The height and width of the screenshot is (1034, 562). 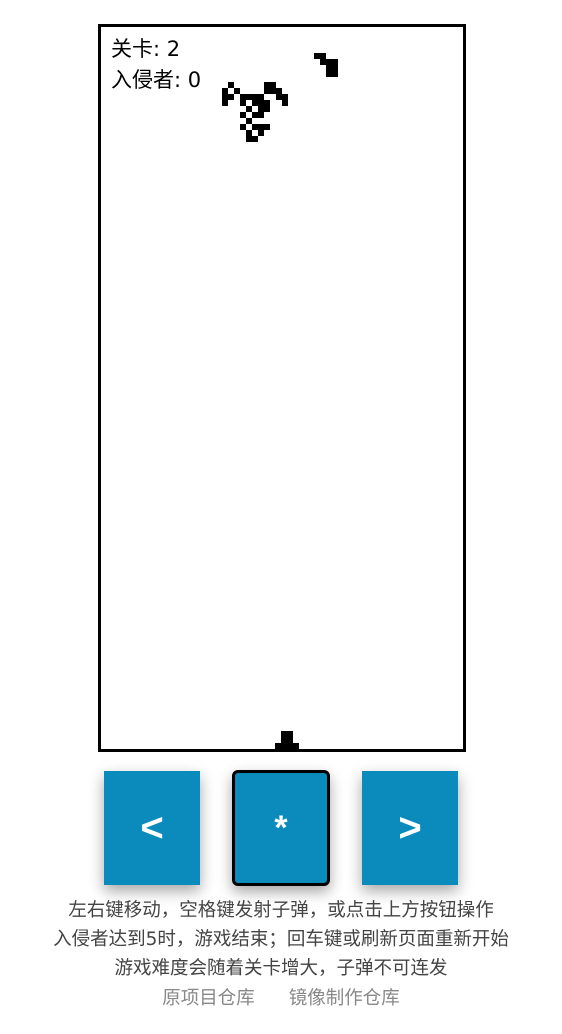 I want to click on move-left-button: <, so click(x=152, y=828).